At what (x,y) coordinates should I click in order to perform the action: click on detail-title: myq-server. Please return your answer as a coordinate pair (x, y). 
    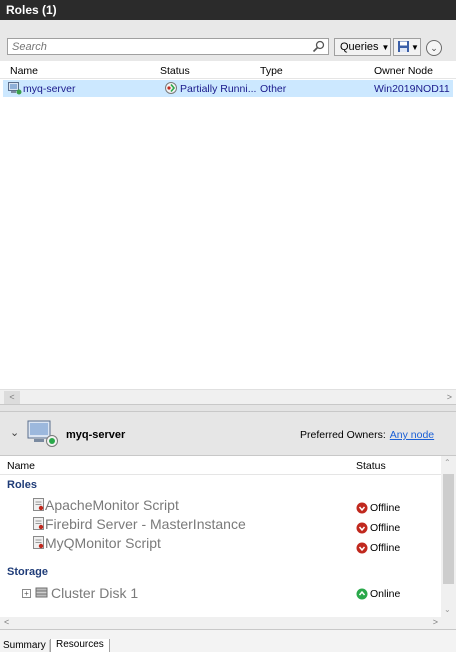
    Looking at the image, I should click on (96, 435).